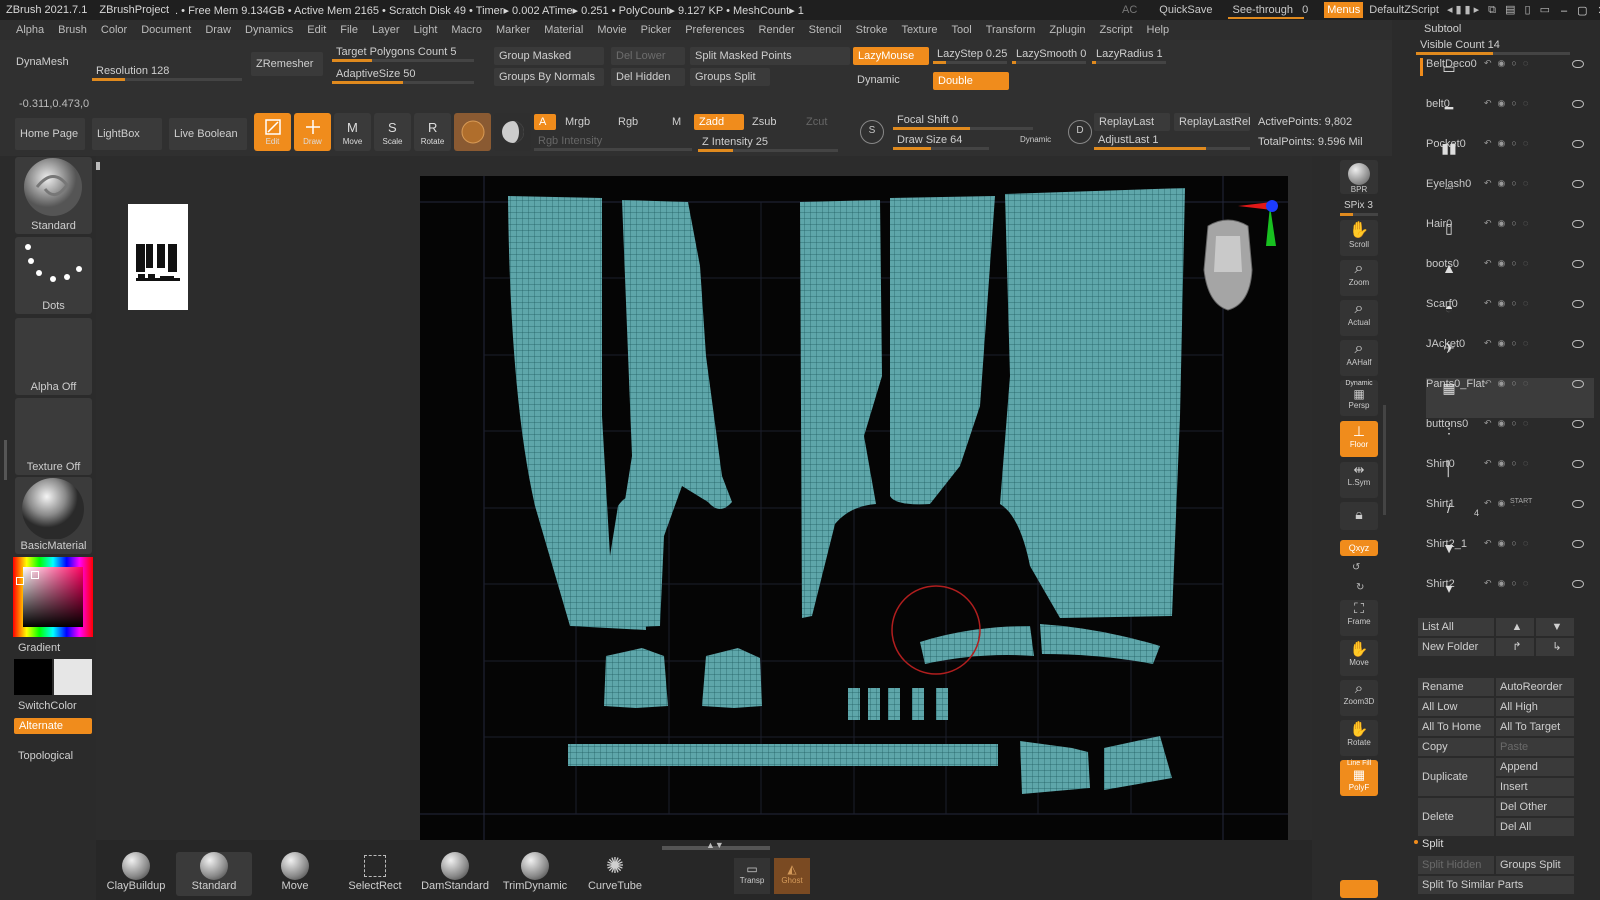 Image resolution: width=1600 pixels, height=900 pixels. Describe the element at coordinates (1515, 627) in the screenshot. I see `move-up-icon: ▲` at that location.